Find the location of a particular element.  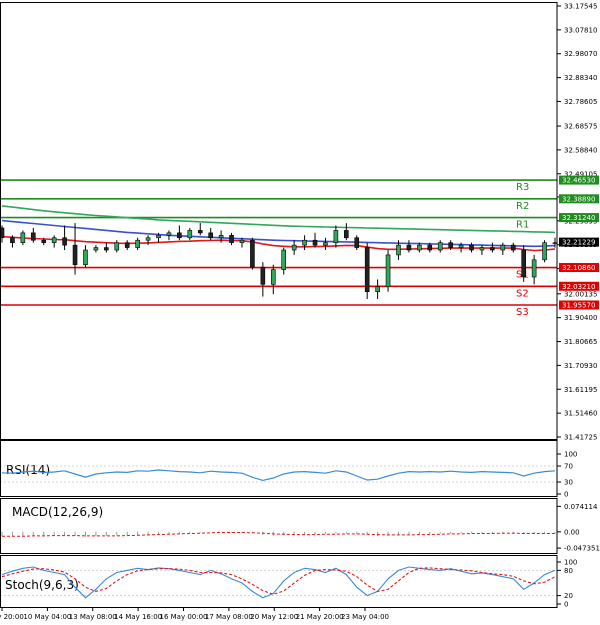

time-tick-label: 21 May 20:00 is located at coordinates (320, 617).